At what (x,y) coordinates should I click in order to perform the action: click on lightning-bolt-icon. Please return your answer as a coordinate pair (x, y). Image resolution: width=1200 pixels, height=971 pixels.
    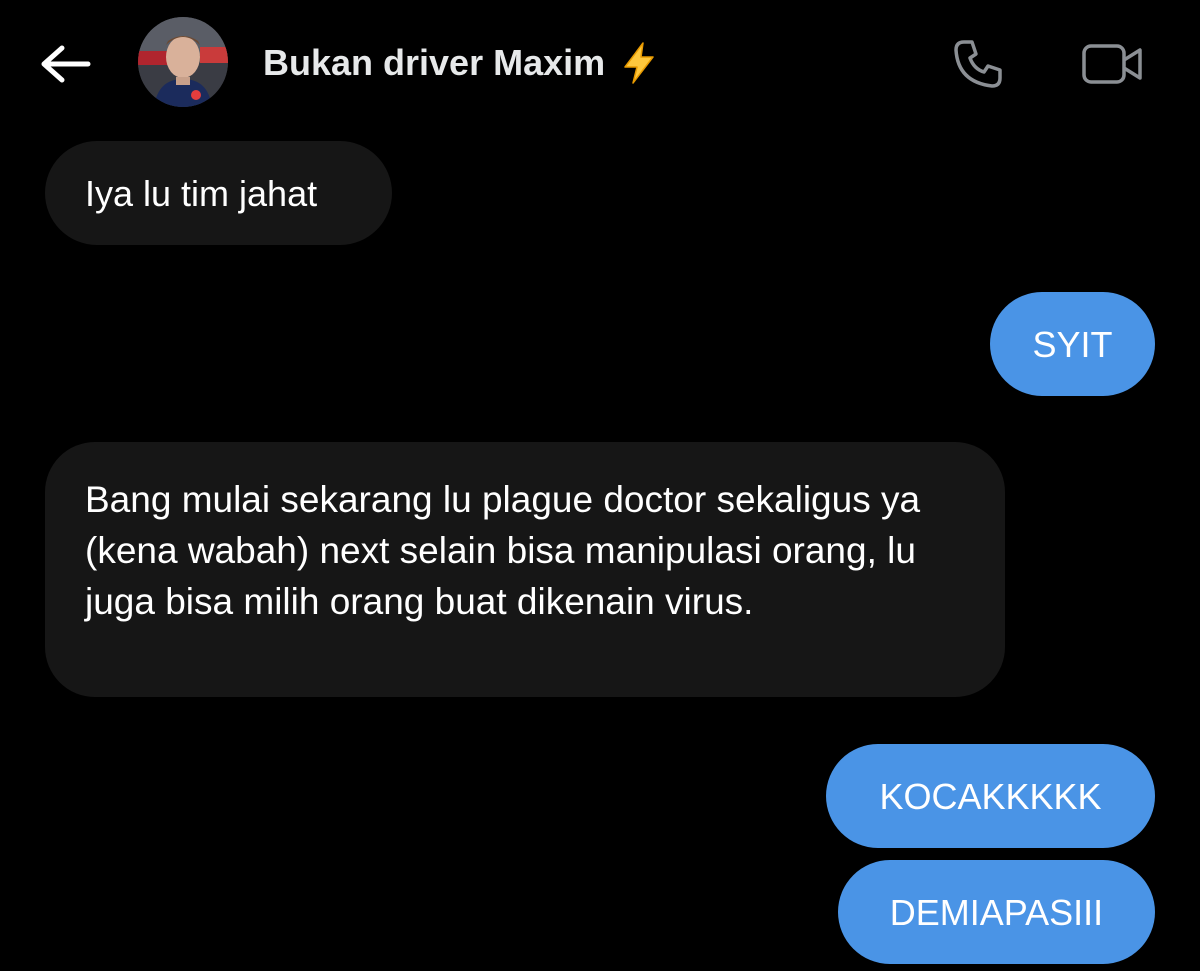
    Looking at the image, I should click on (639, 63).